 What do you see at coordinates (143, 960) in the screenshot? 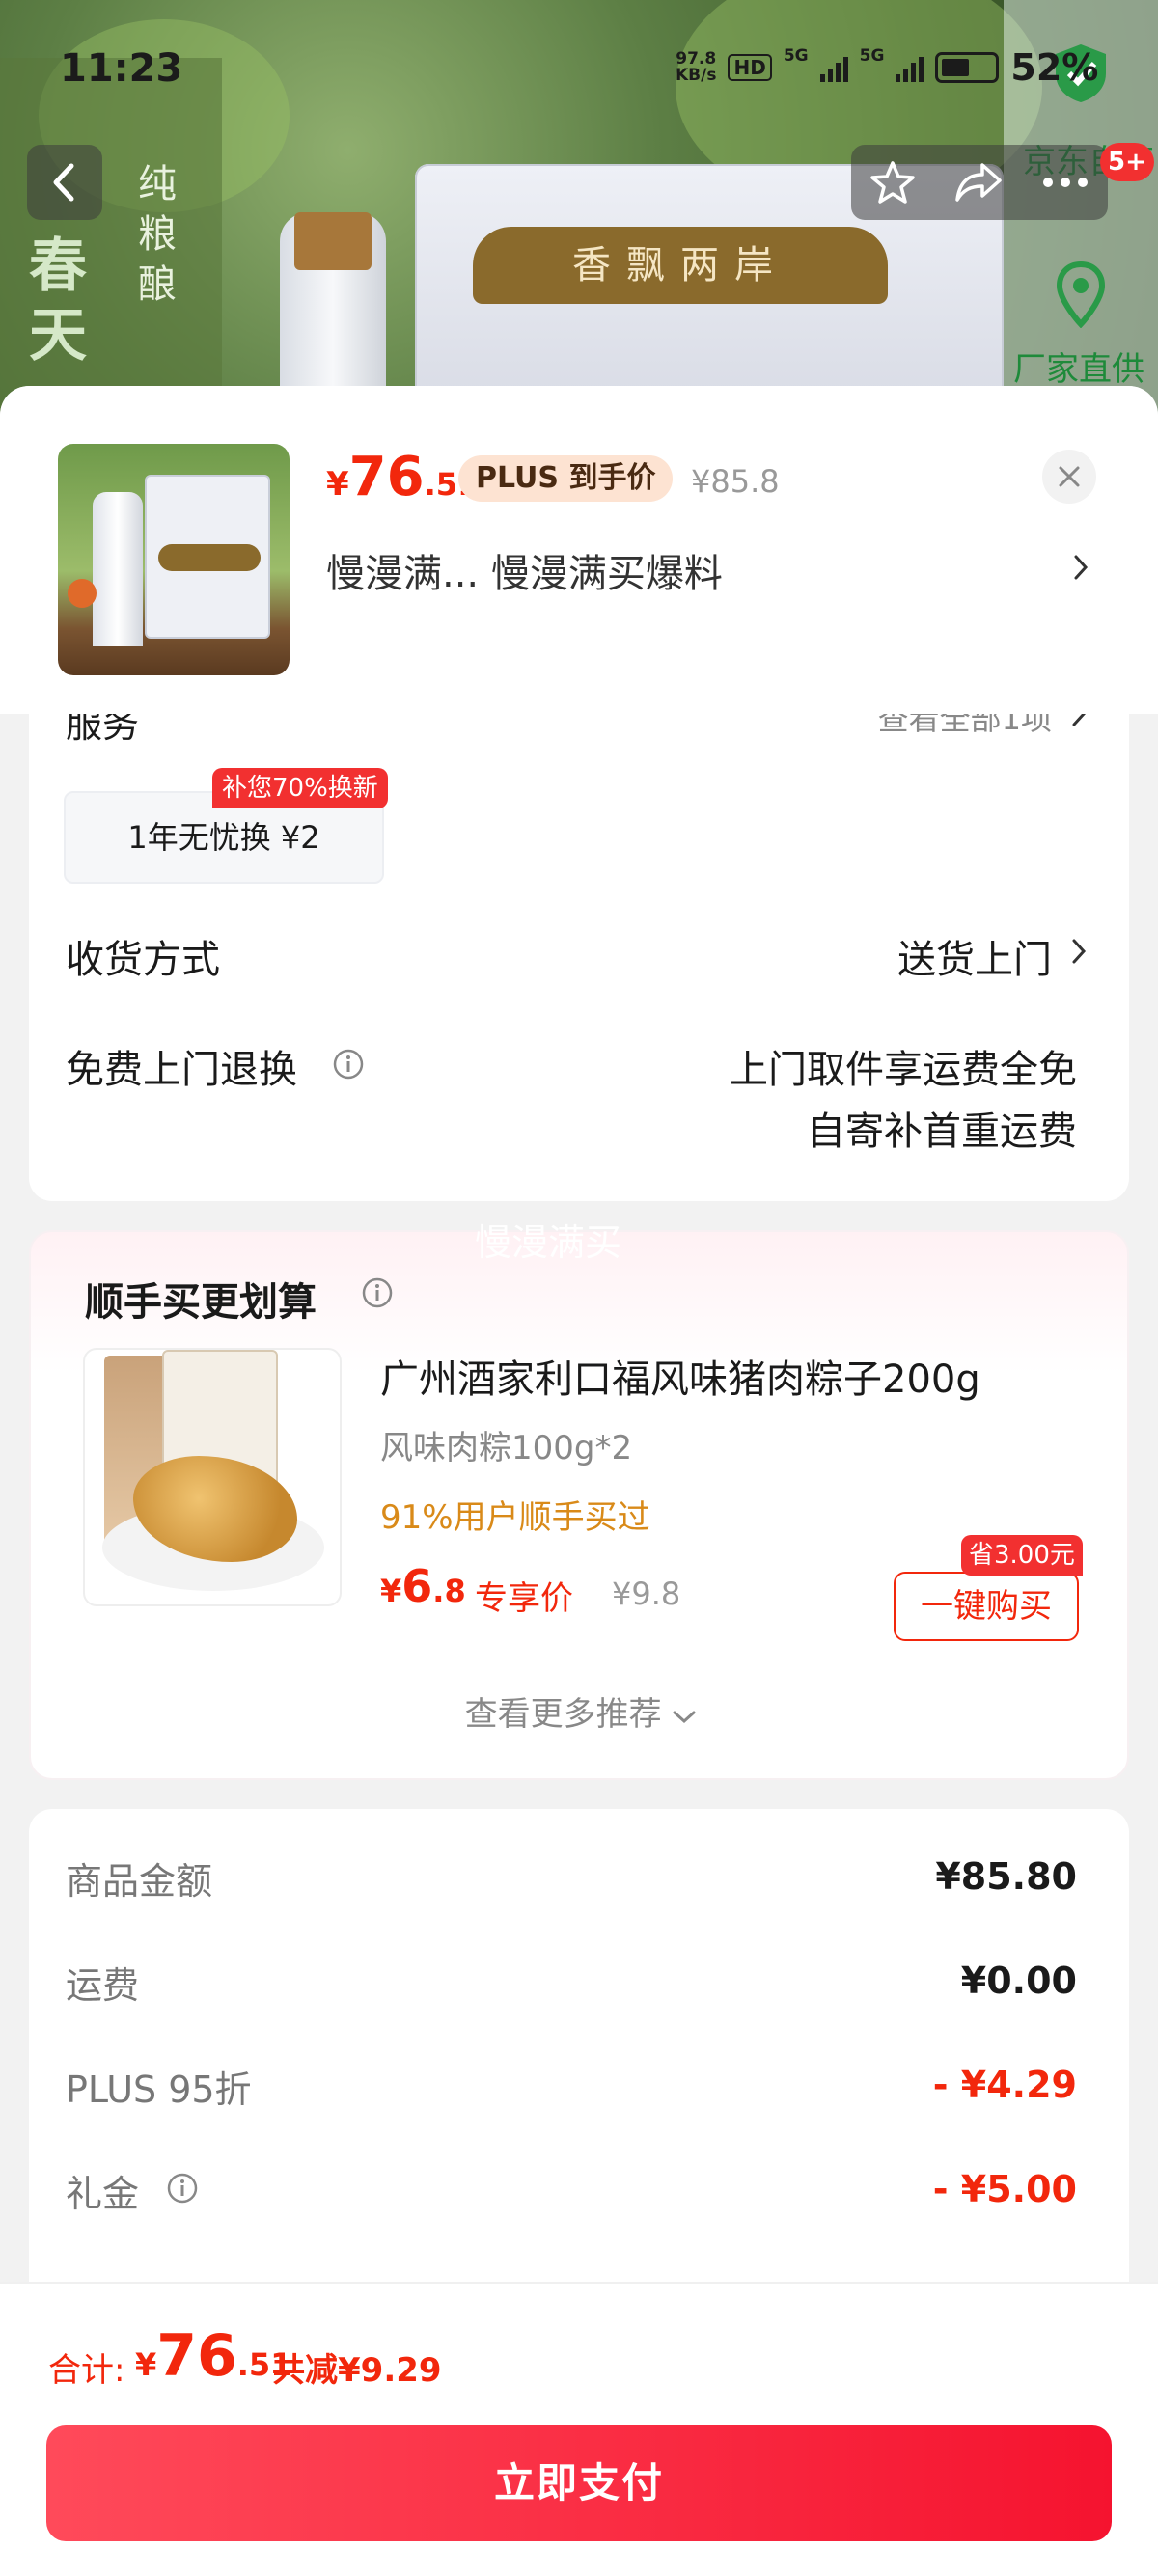
I see `delivery-label: 收货方式` at bounding box center [143, 960].